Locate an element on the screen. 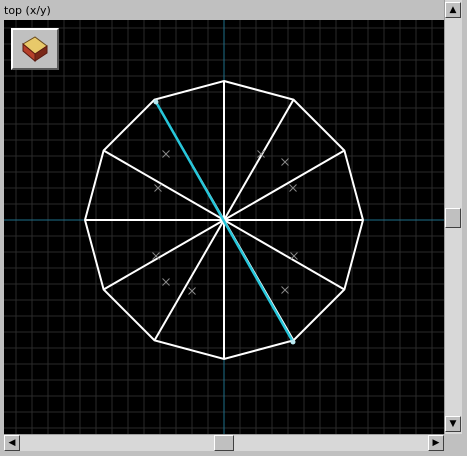  eraser-icon is located at coordinates (35, 49).